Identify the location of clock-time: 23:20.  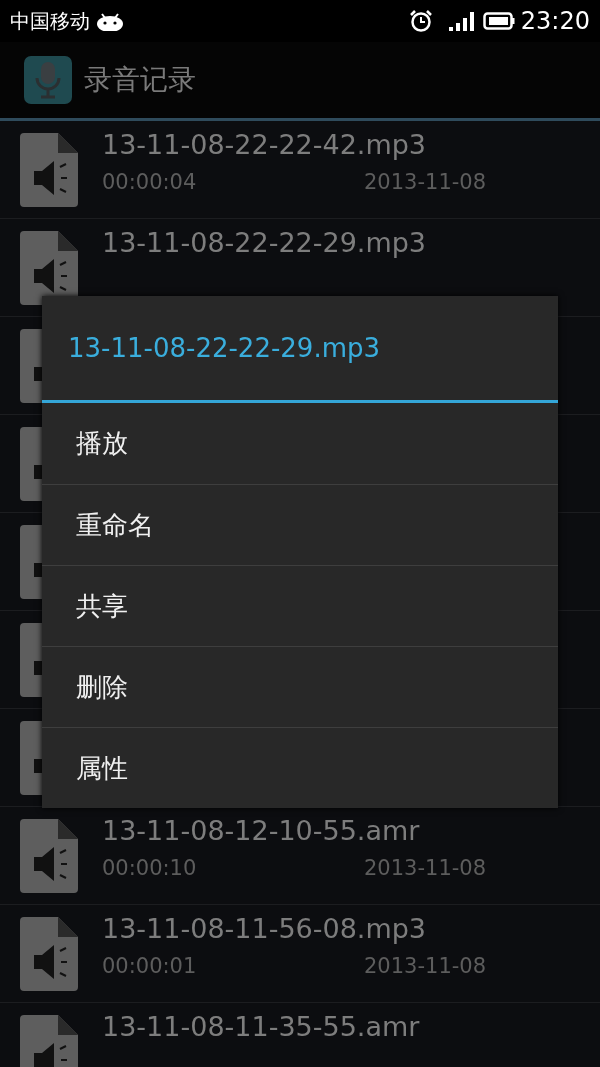
(555, 21).